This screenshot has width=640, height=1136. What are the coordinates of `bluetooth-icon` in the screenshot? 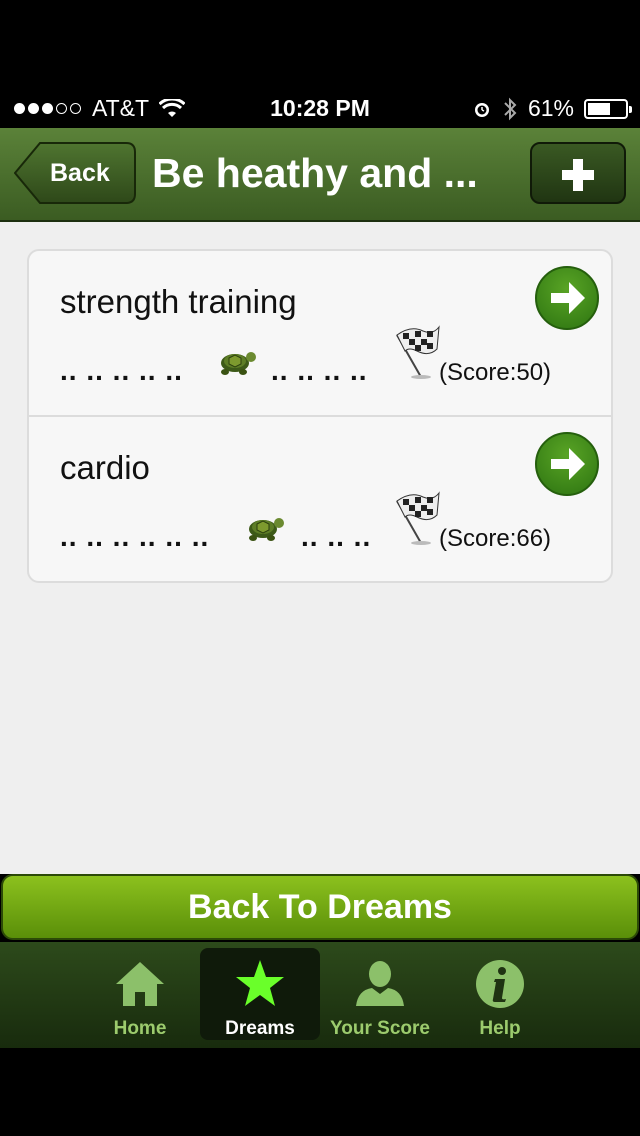 It's located at (510, 108).